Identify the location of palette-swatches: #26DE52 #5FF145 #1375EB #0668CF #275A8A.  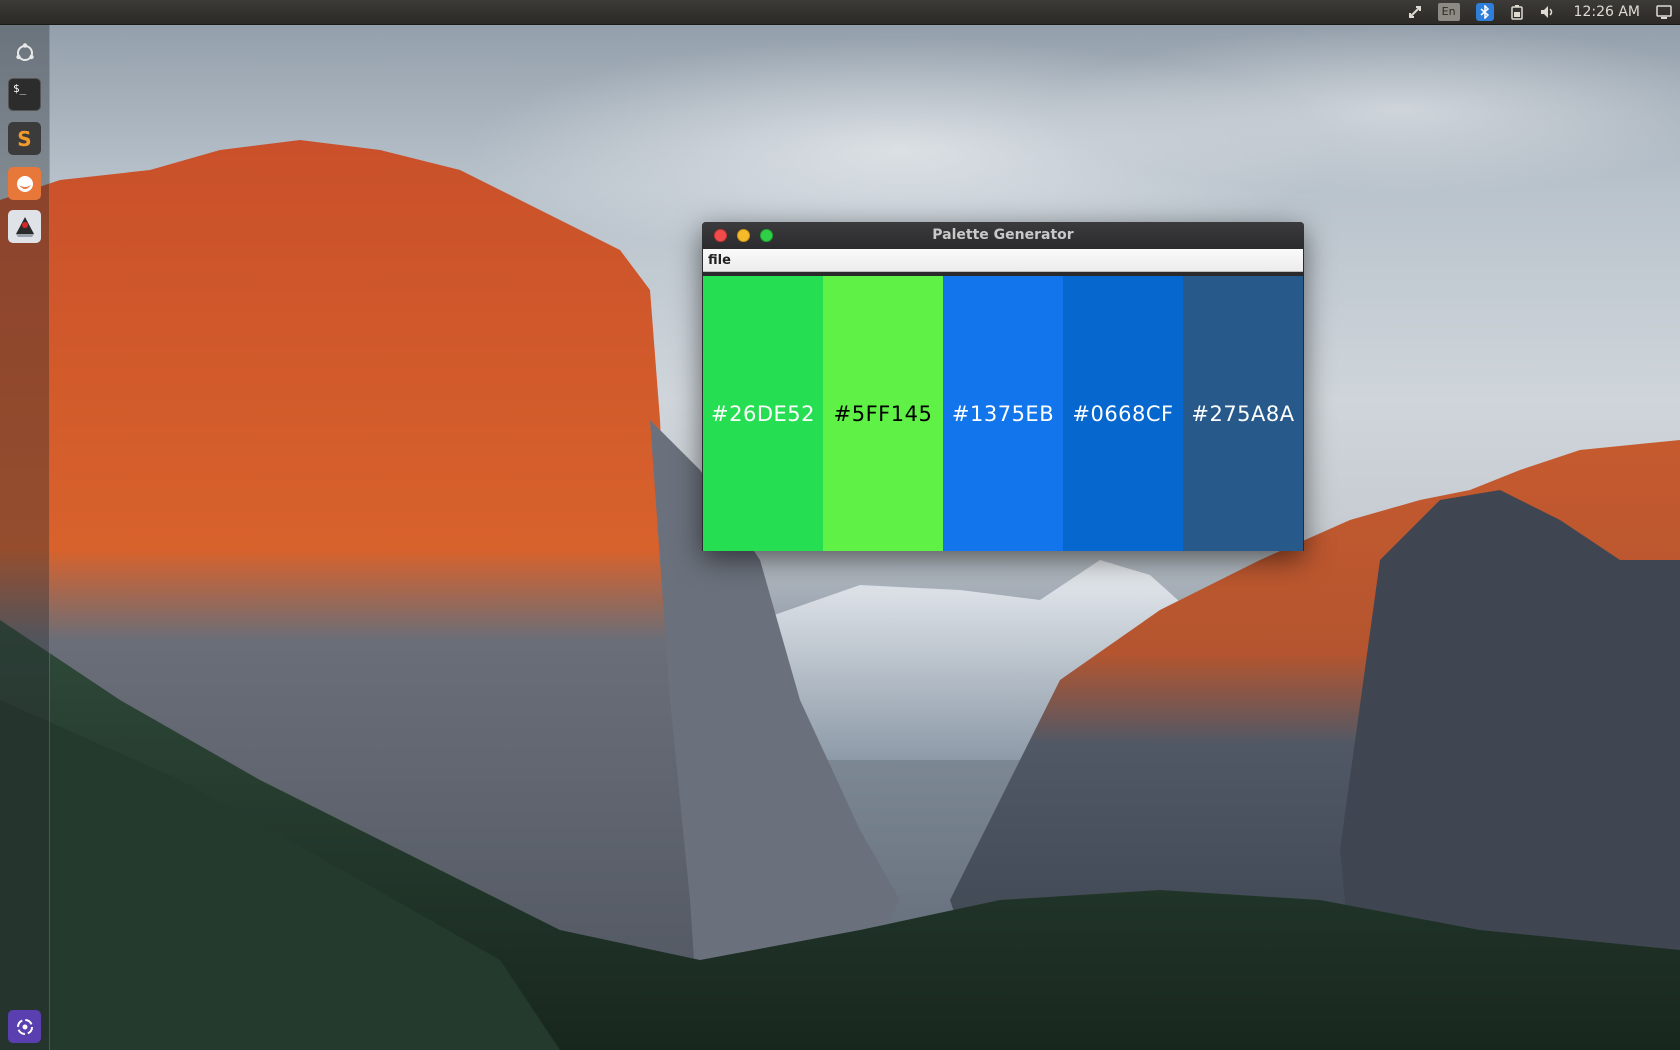
(1003, 413).